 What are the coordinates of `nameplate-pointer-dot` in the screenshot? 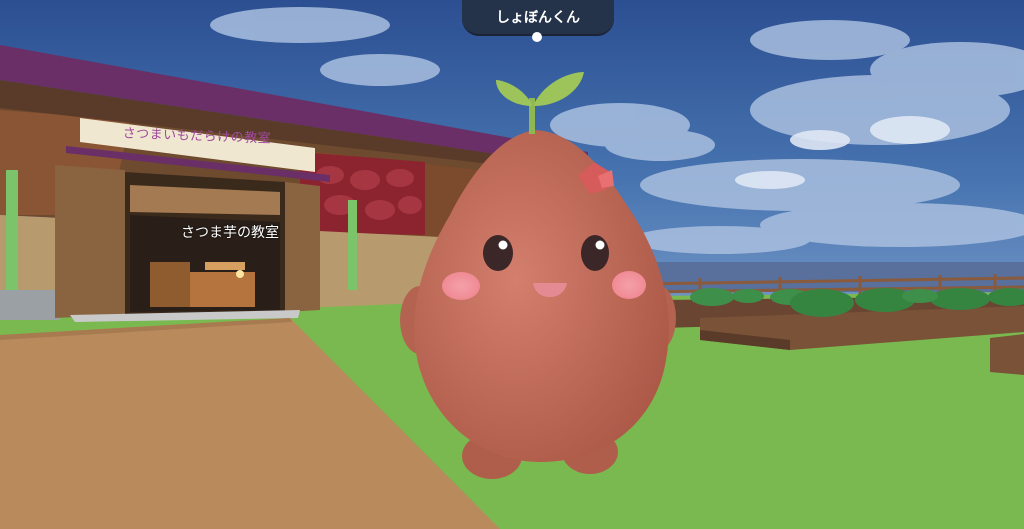 It's located at (537, 37).